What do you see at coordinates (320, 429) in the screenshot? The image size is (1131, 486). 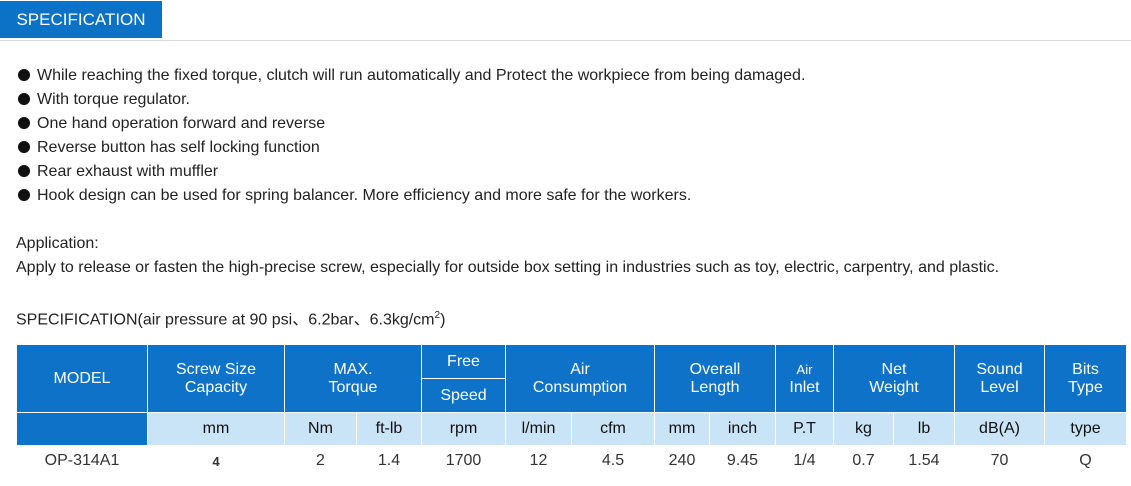 I see `unit-cell: Nm` at bounding box center [320, 429].